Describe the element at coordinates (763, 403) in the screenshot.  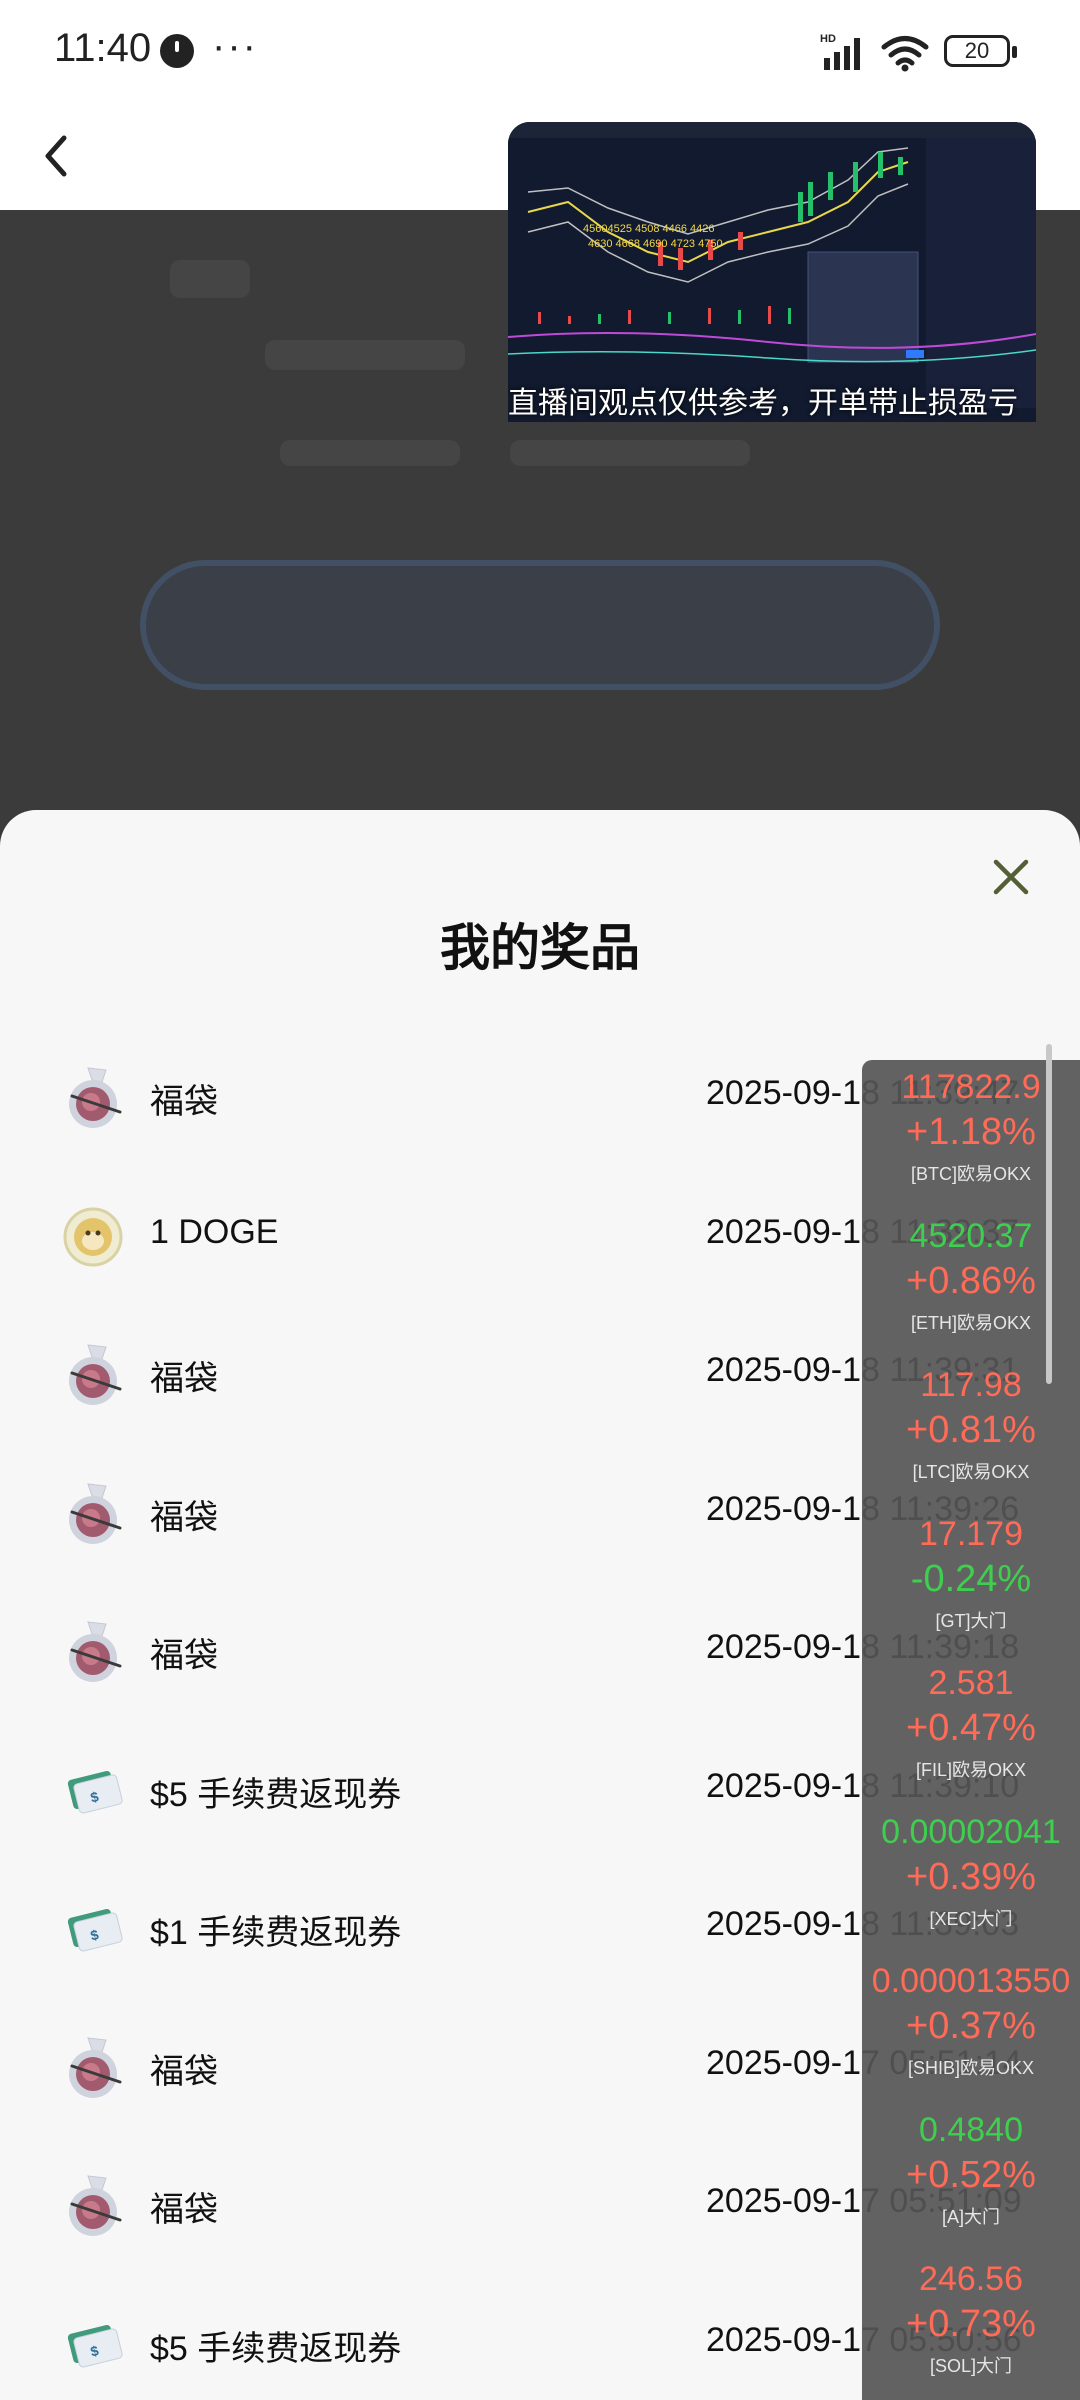
I see `live-disclaimer-caption: 直播间观点仅供参考，开单带止损盈亏` at that location.